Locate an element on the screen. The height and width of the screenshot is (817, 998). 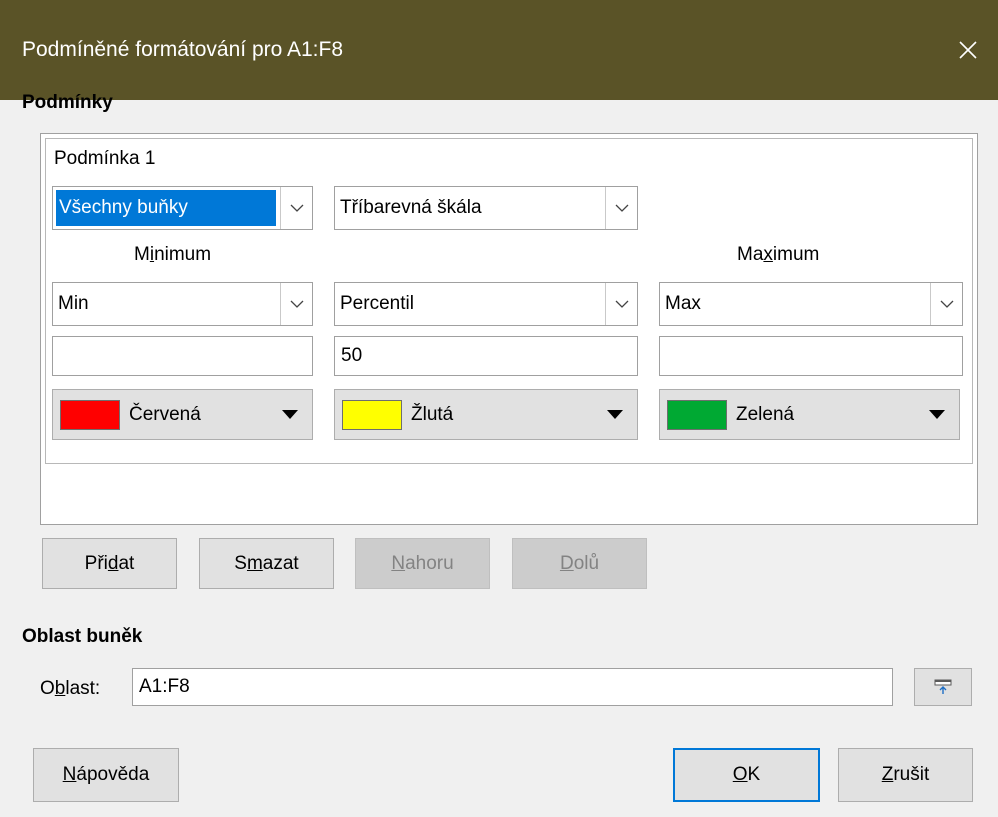
maximum-color-picker: Zelená is located at coordinates (809, 414).